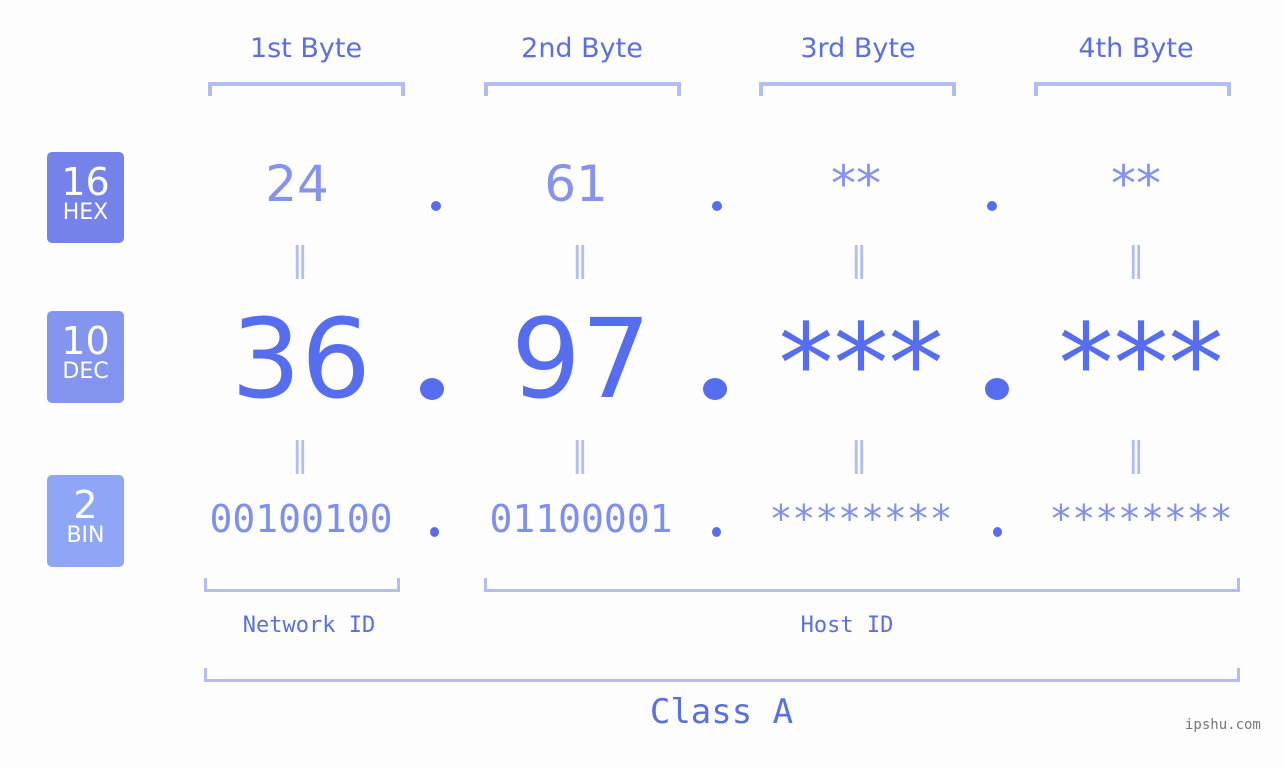  Describe the element at coordinates (306, 89) in the screenshot. I see `byte-1-bracket` at that location.